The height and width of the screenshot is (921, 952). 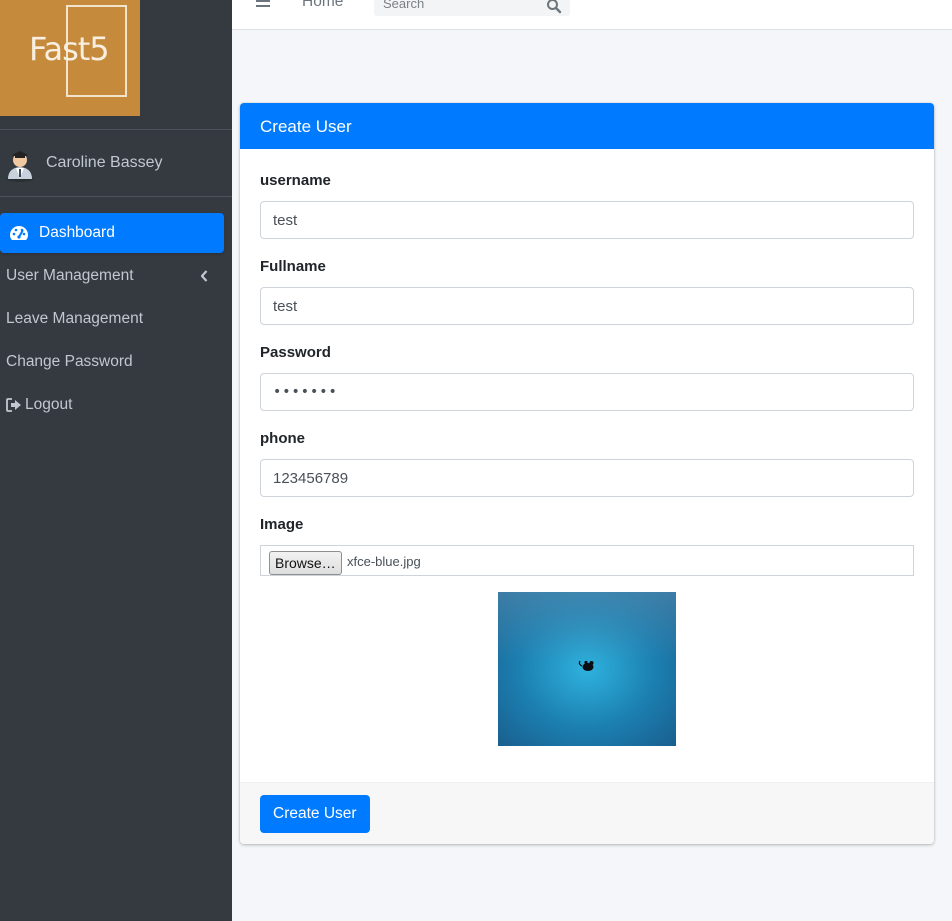 I want to click on selected-file-name: xfce-blue.jpg, so click(x=384, y=561).